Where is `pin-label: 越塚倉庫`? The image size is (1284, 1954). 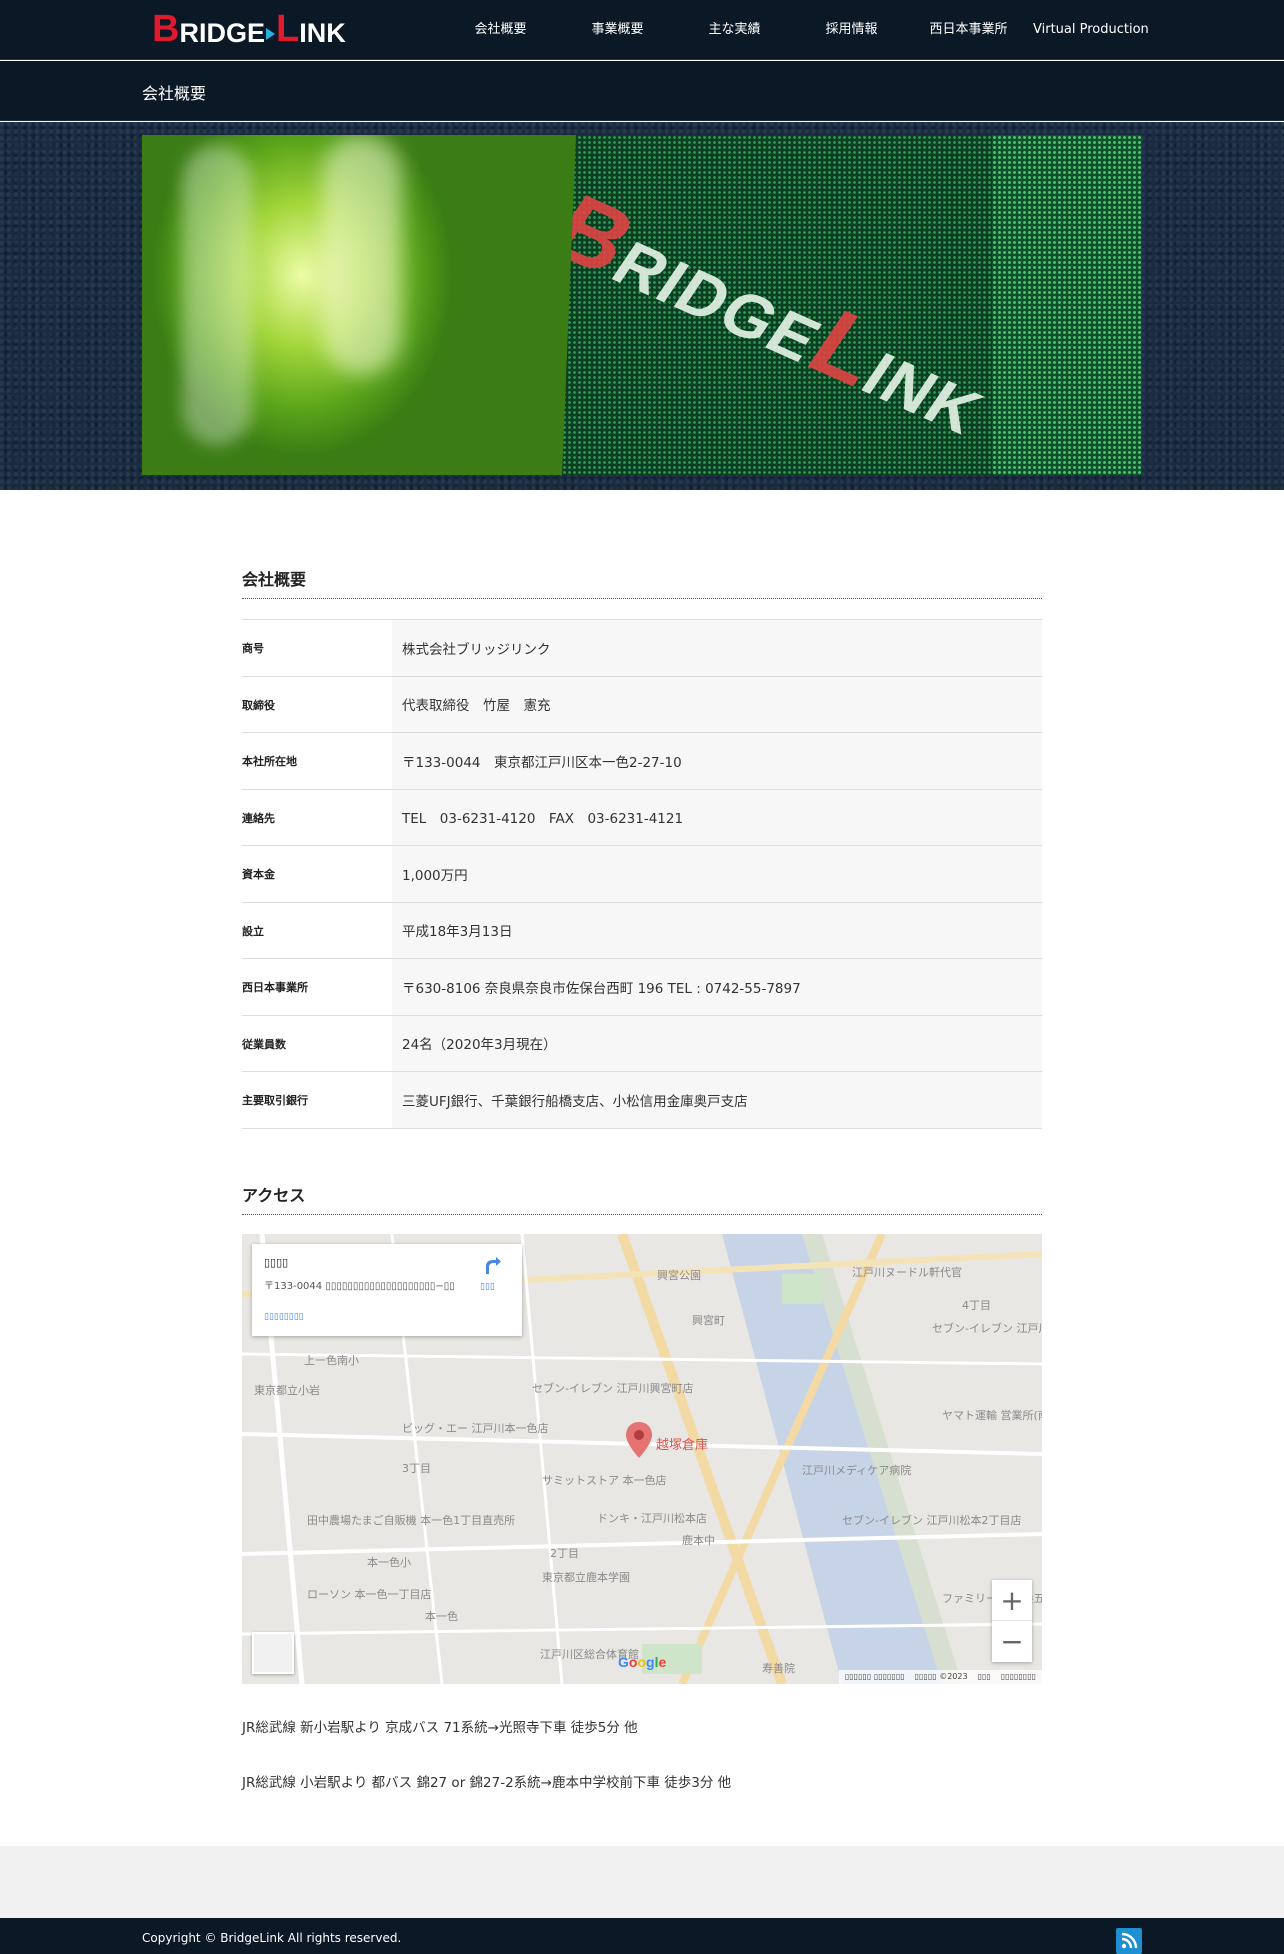 pin-label: 越塚倉庫 is located at coordinates (682, 1445).